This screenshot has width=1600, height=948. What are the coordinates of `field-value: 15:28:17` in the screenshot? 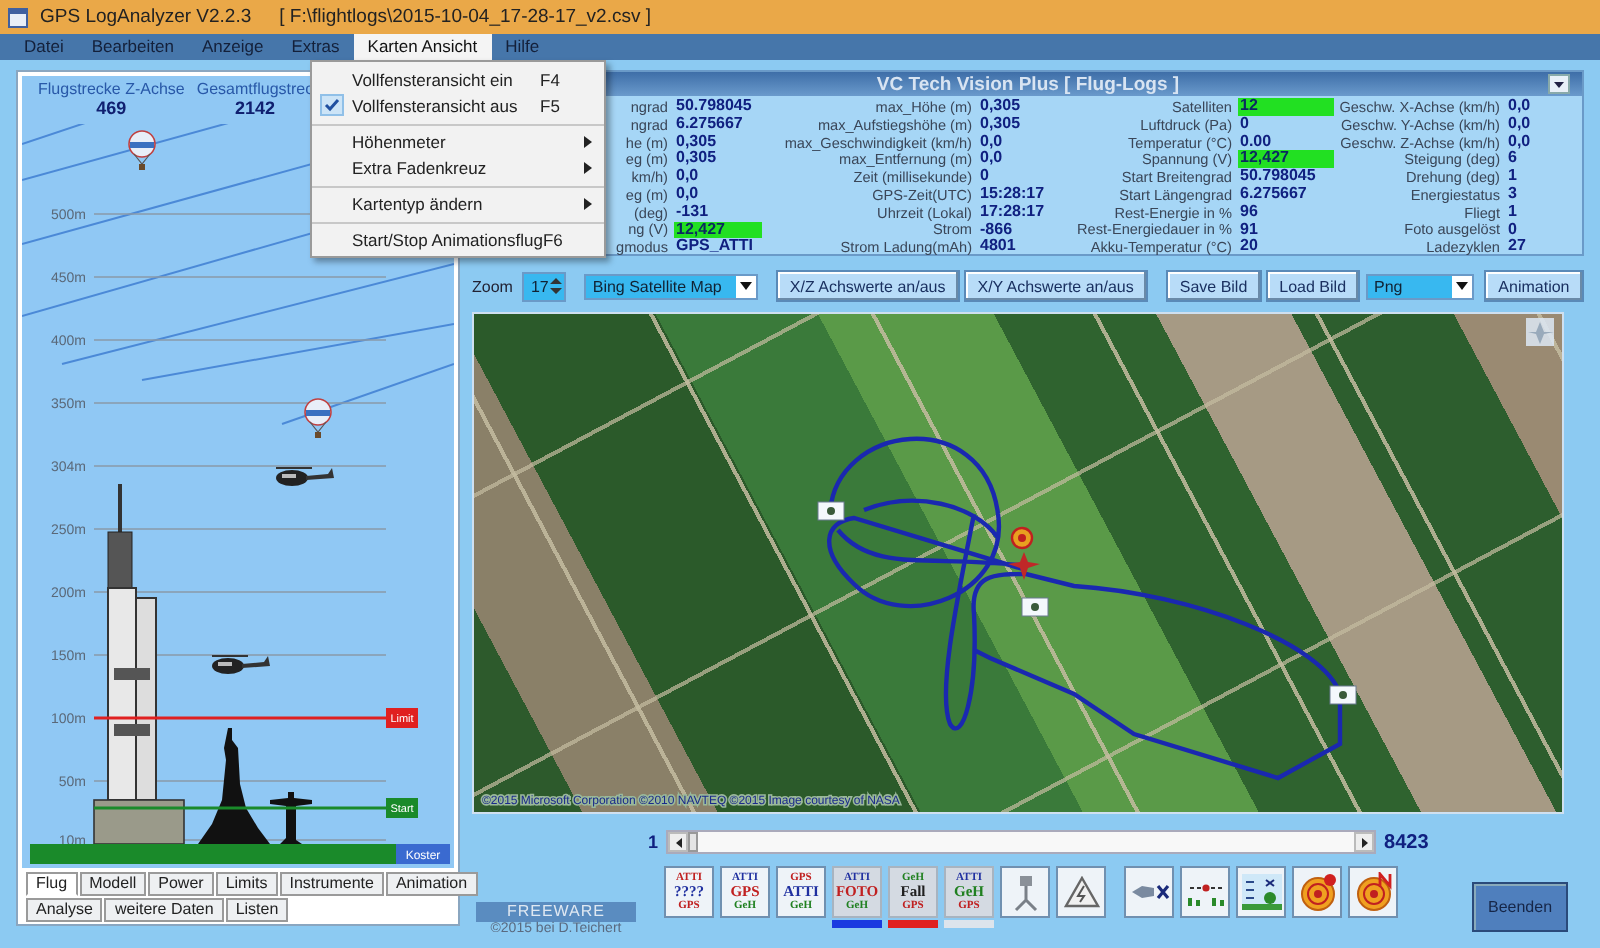 It's located at (1012, 195).